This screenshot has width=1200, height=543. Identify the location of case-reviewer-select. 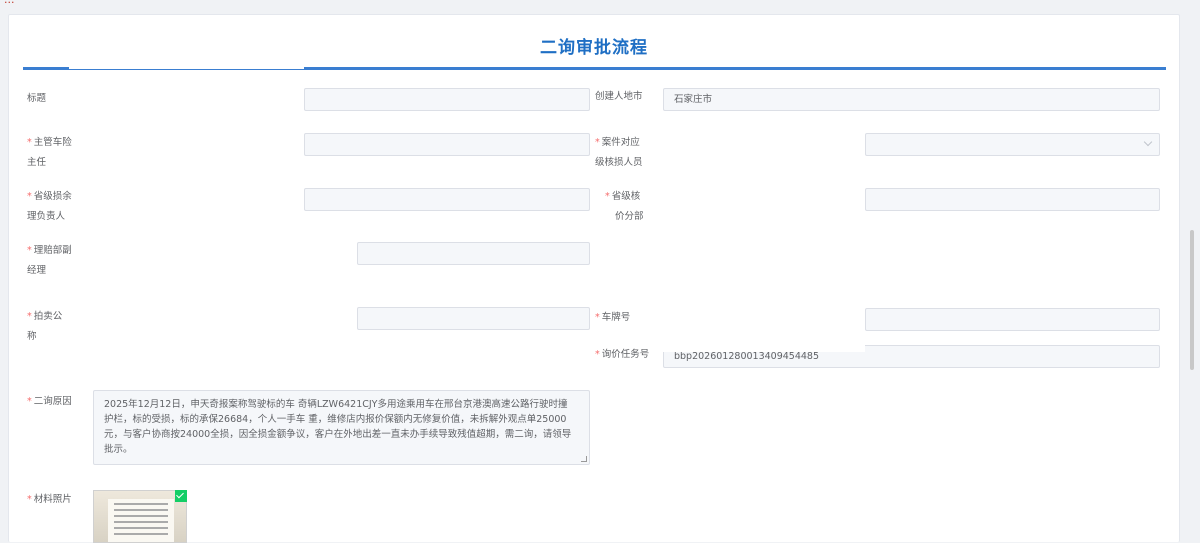
(1012, 144).